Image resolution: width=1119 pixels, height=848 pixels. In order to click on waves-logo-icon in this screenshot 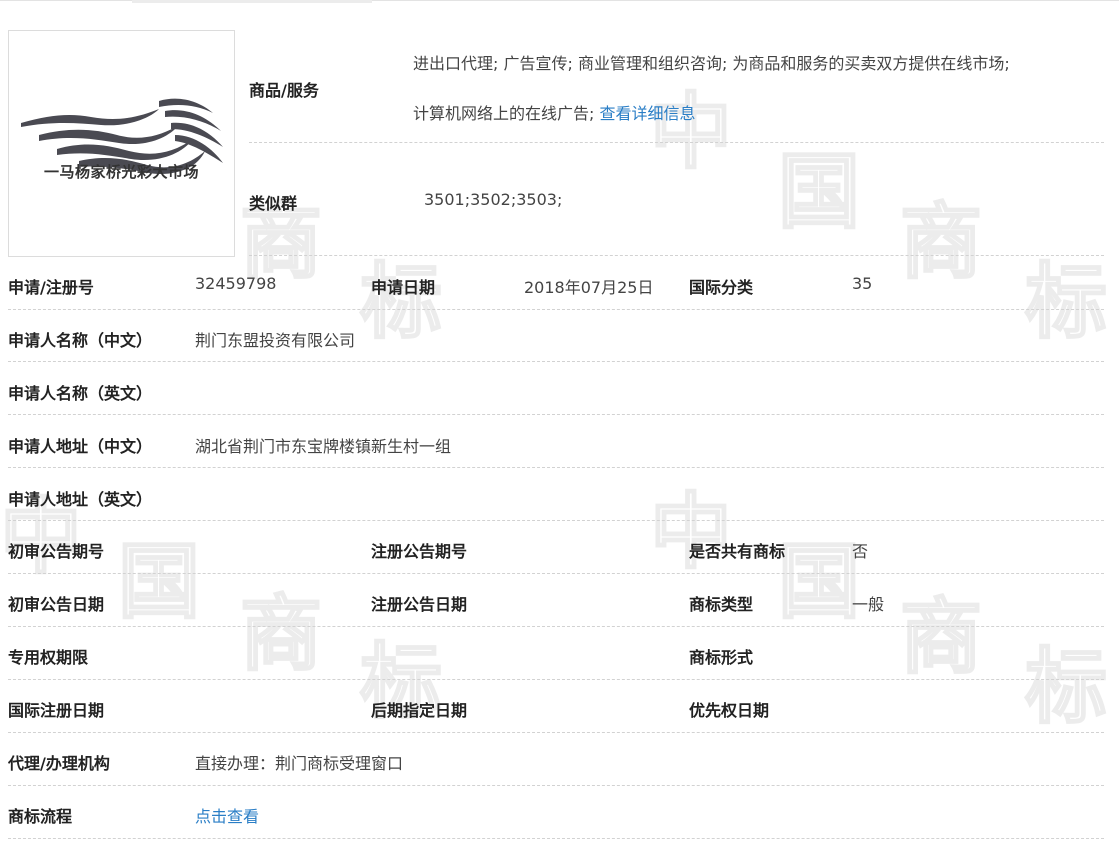, I will do `click(122, 136)`.